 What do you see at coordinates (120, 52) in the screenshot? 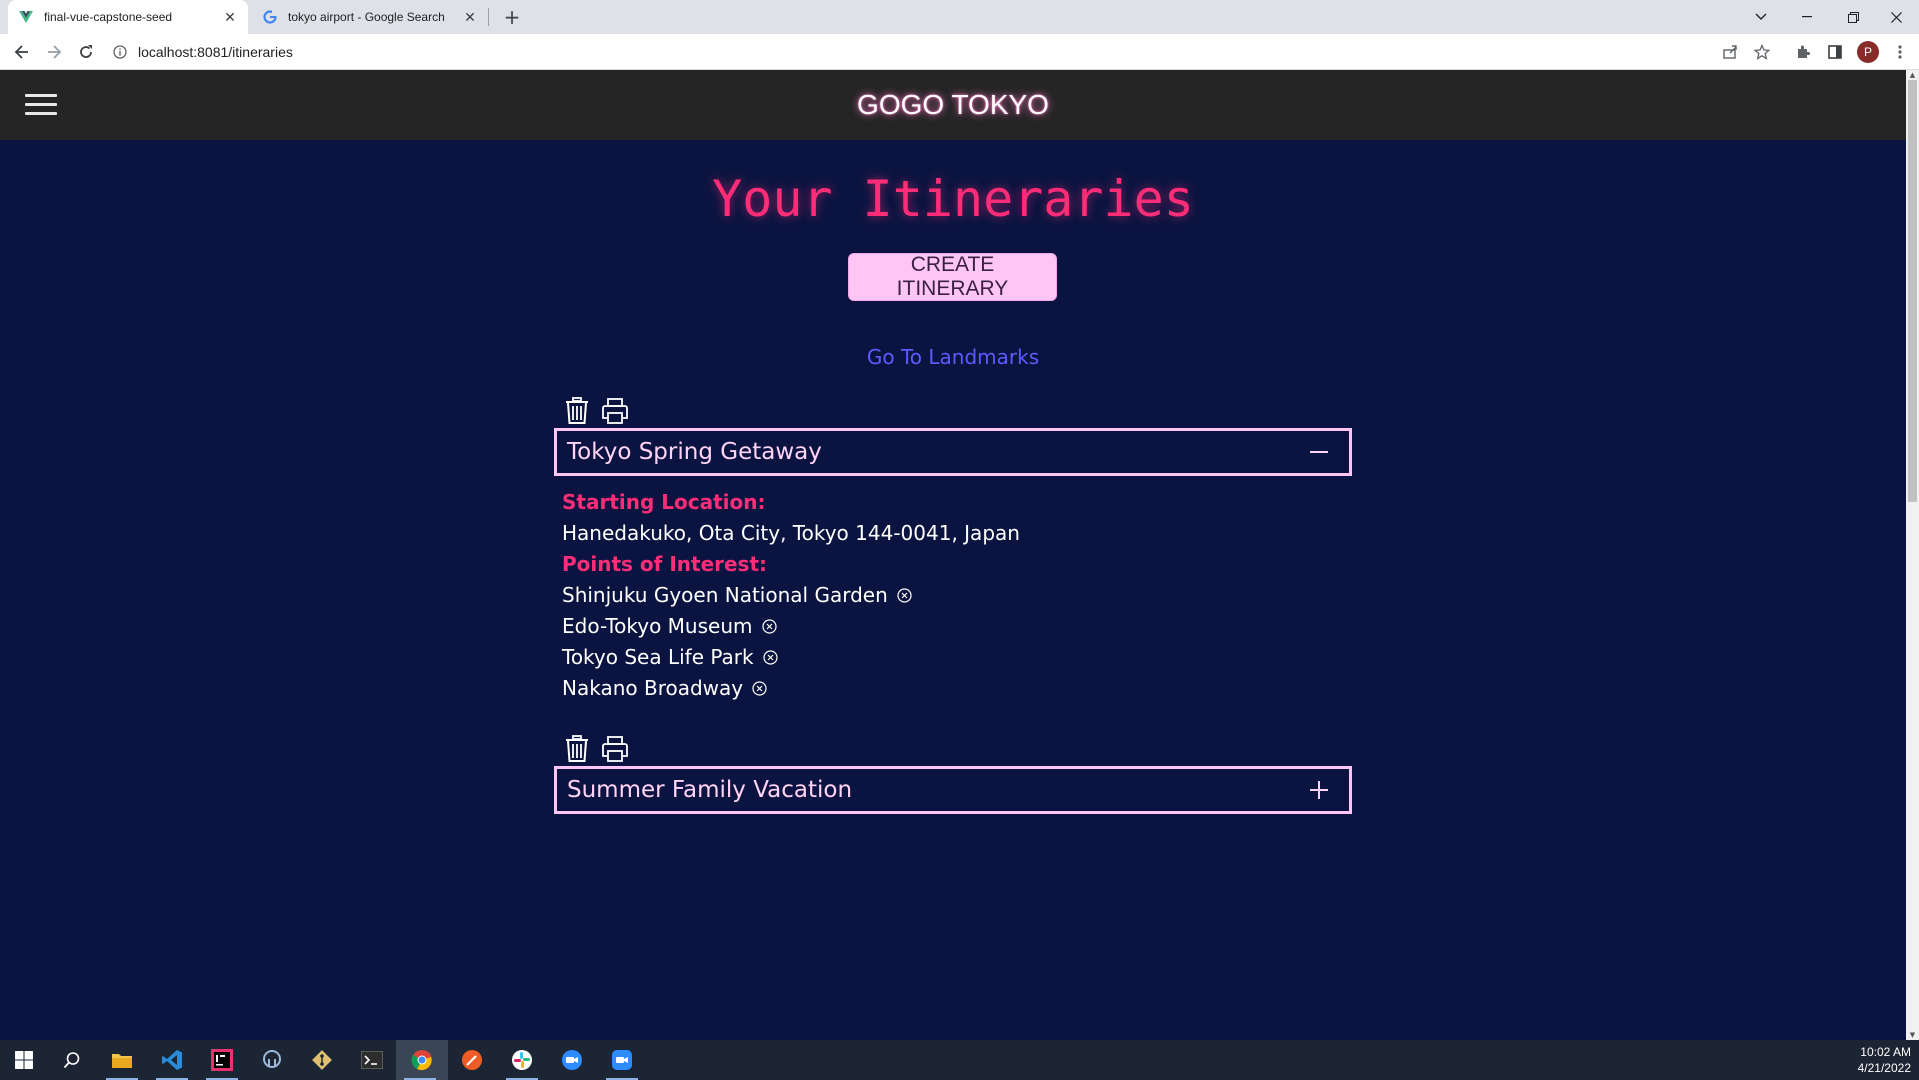
I see `site-info-icon` at bounding box center [120, 52].